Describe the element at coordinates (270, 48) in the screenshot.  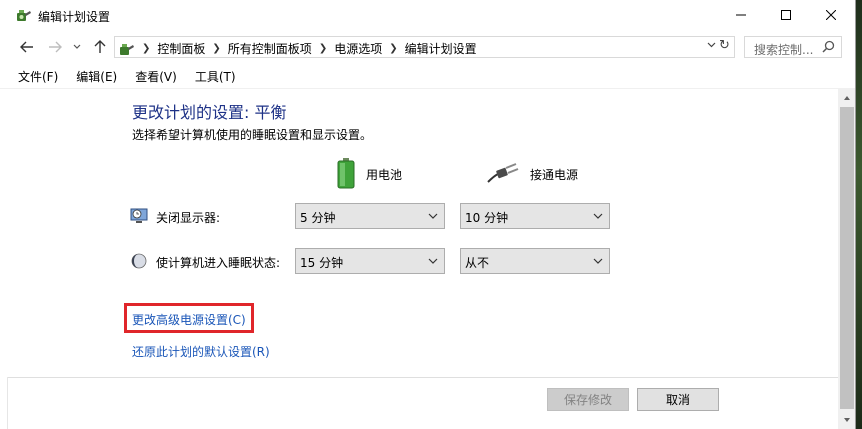
I see `breadcrumb-all-items: 所有控制面板项` at that location.